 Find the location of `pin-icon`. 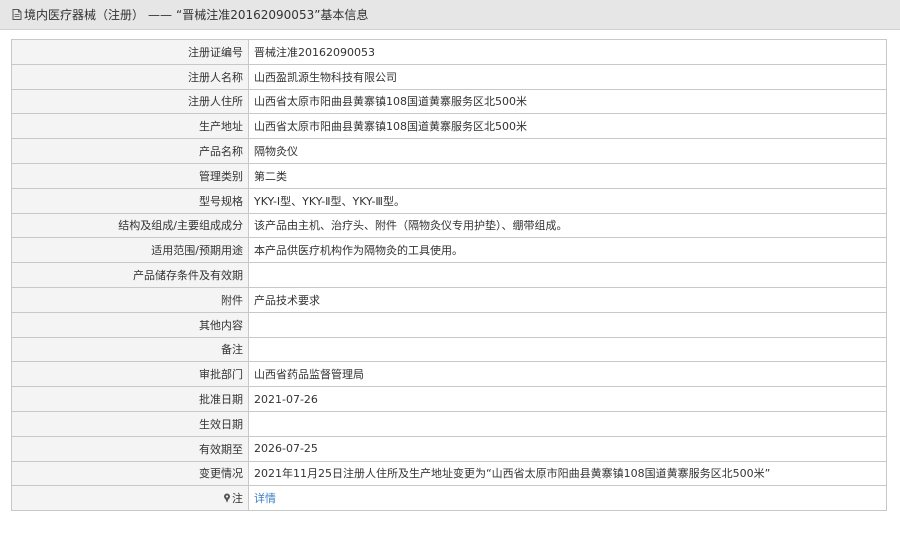

pin-icon is located at coordinates (227, 498).